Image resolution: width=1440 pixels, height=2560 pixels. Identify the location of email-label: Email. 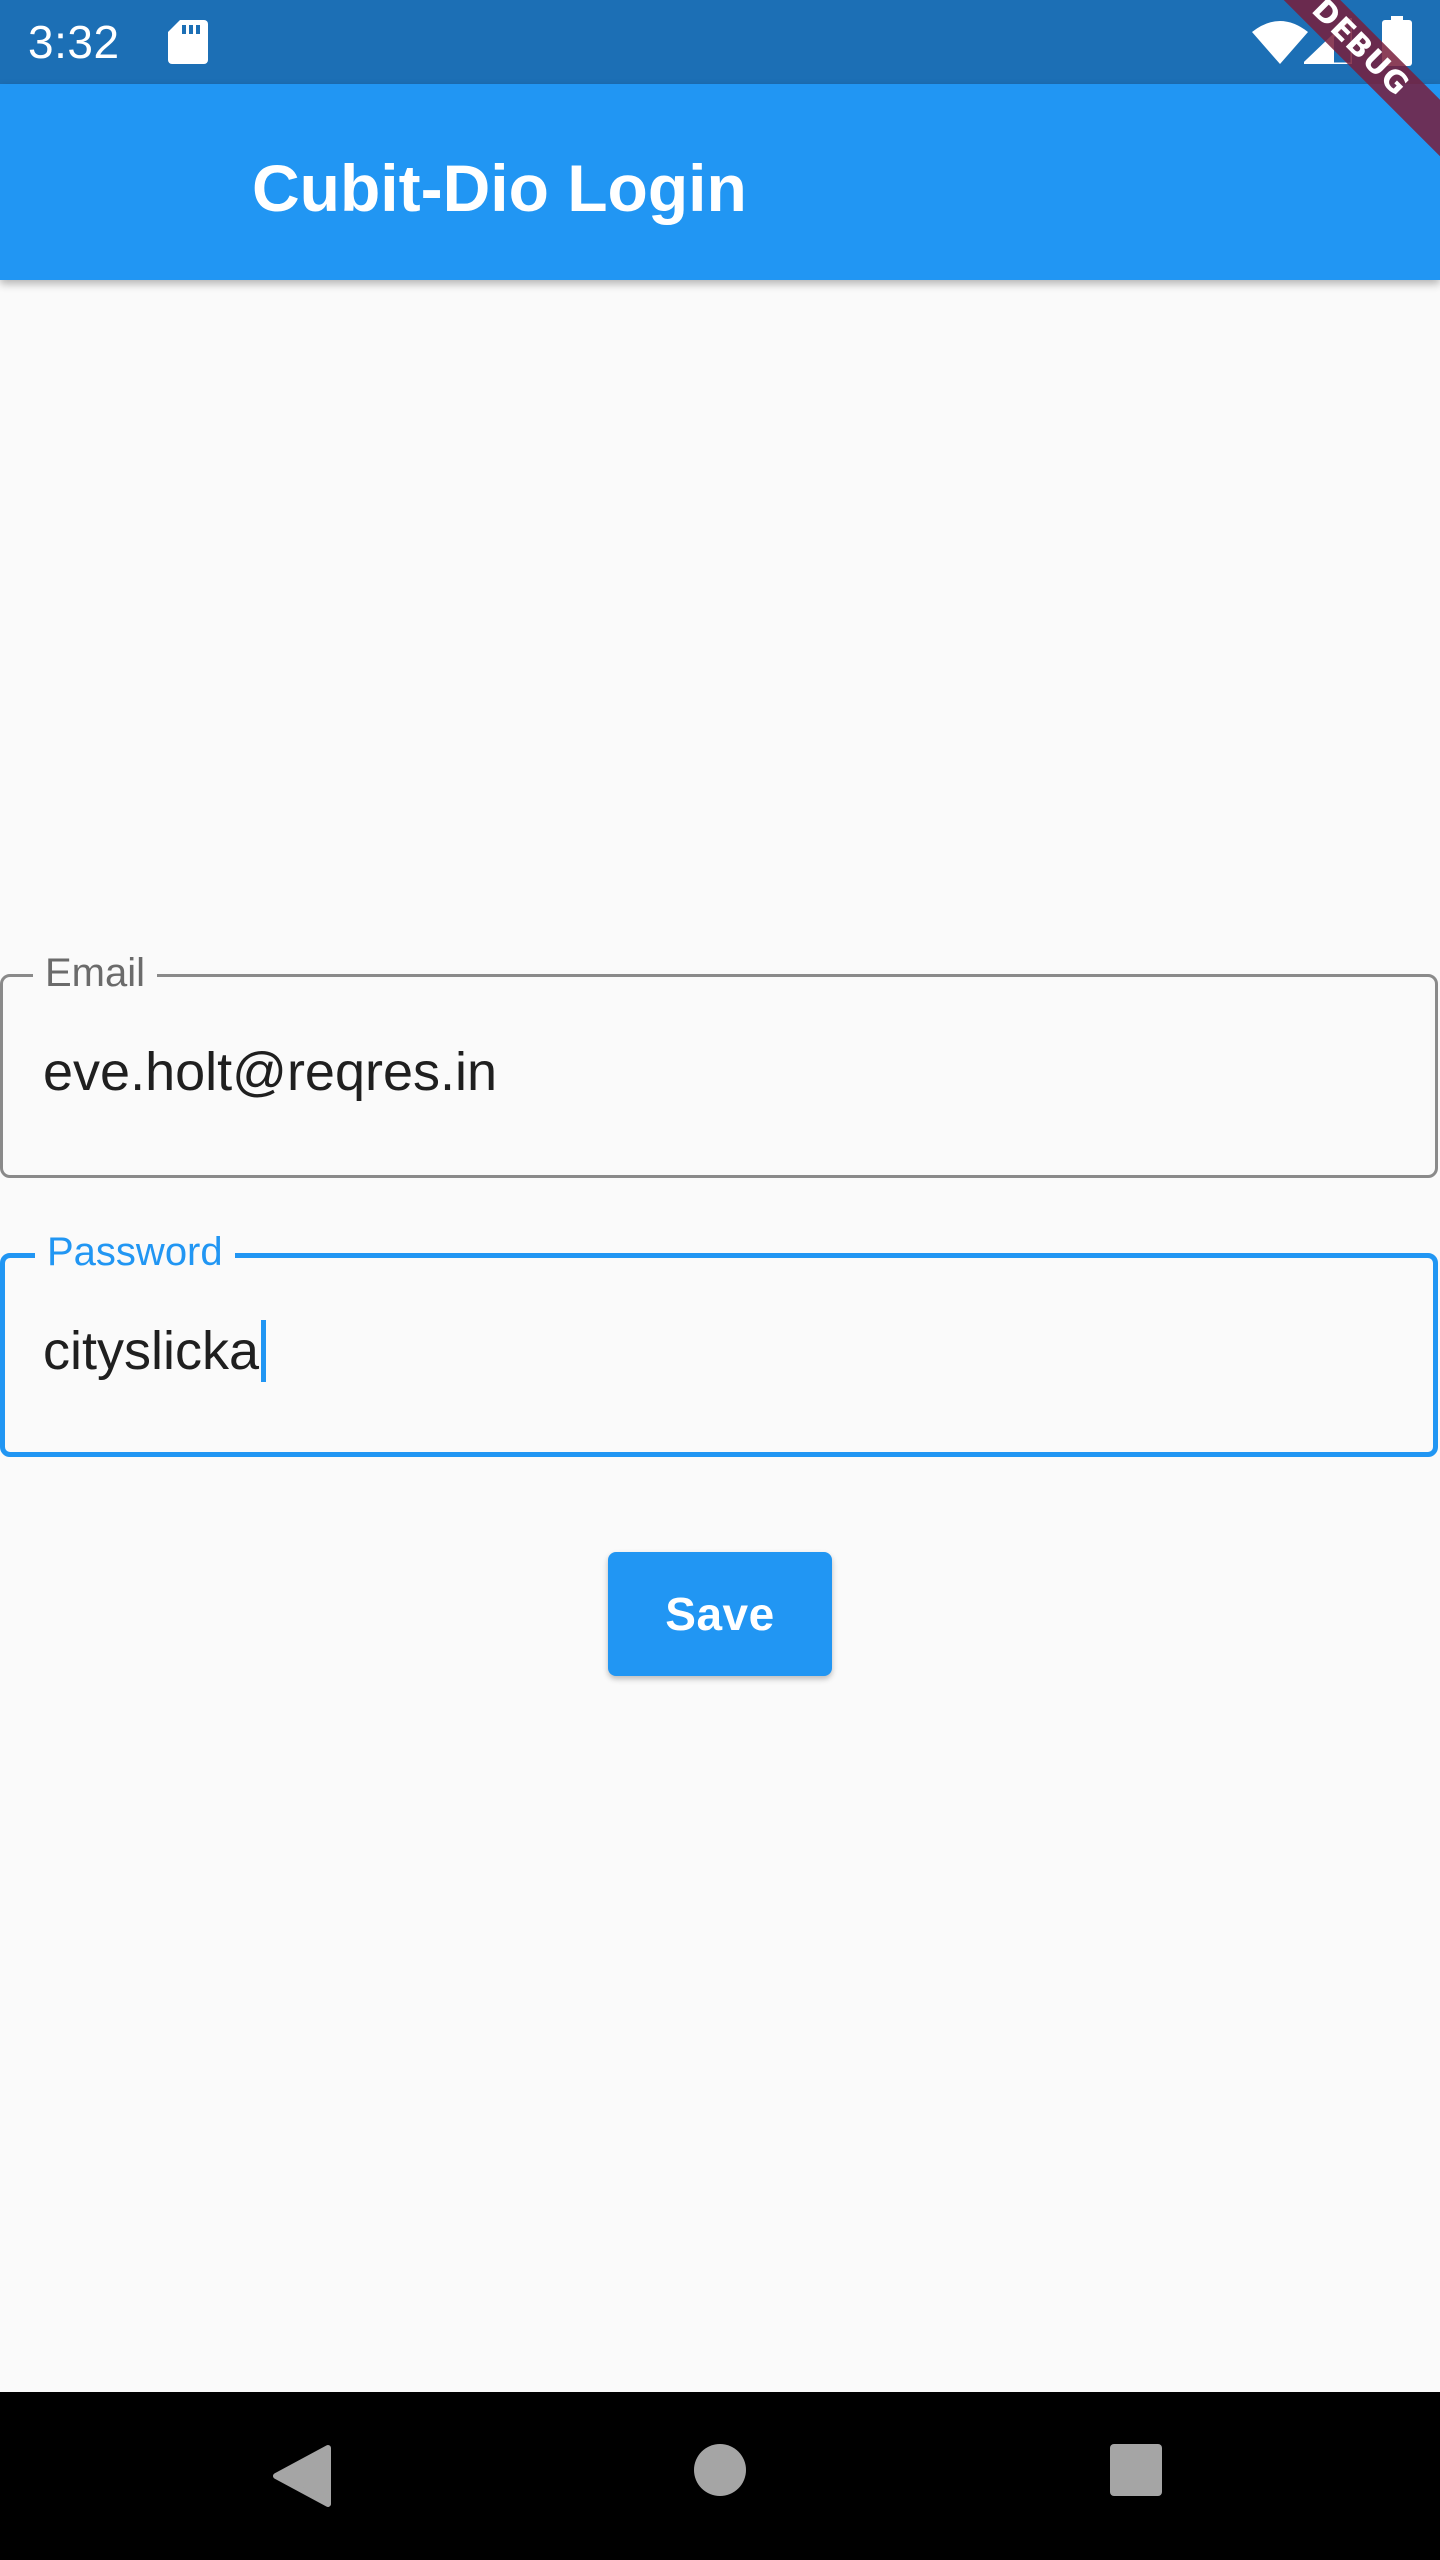
(95, 973).